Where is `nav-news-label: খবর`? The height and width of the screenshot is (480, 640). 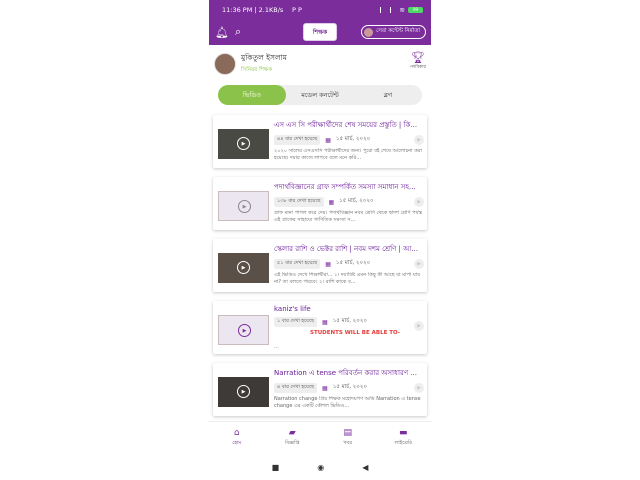
nav-news-label: খবর is located at coordinates (348, 443).